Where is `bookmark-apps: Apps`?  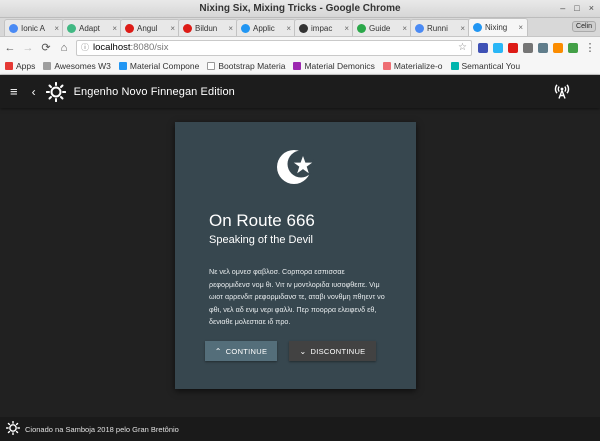
bookmark-apps: Apps is located at coordinates (20, 66).